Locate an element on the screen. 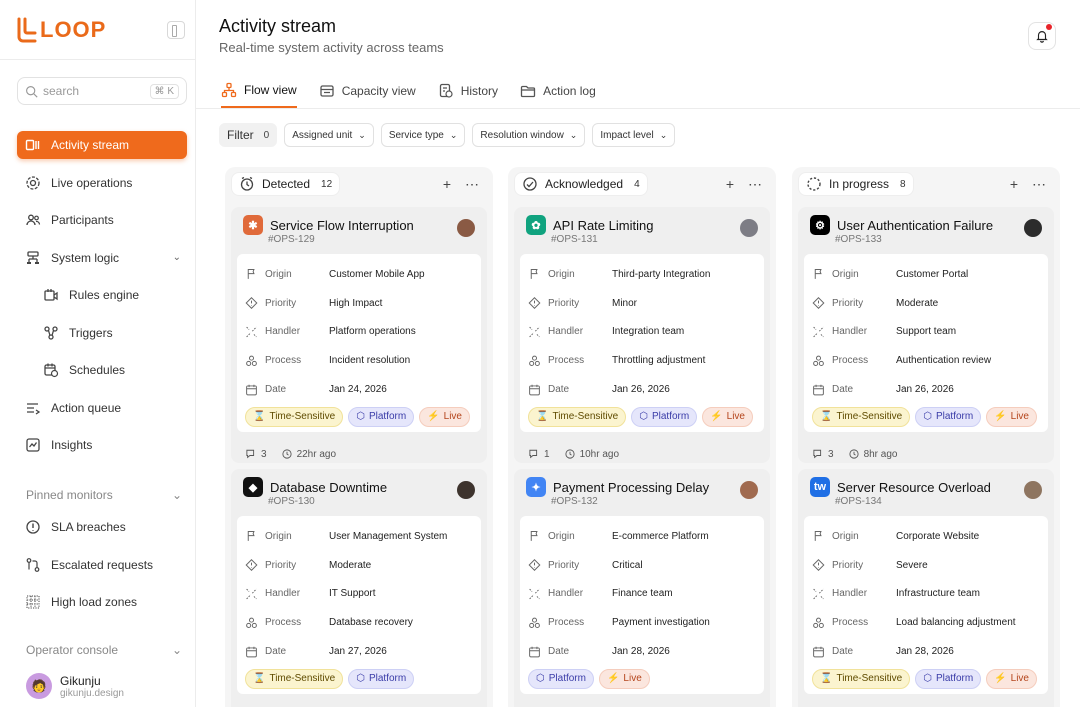 The image size is (1080, 707). logo-text: LOOP is located at coordinates (73, 29).